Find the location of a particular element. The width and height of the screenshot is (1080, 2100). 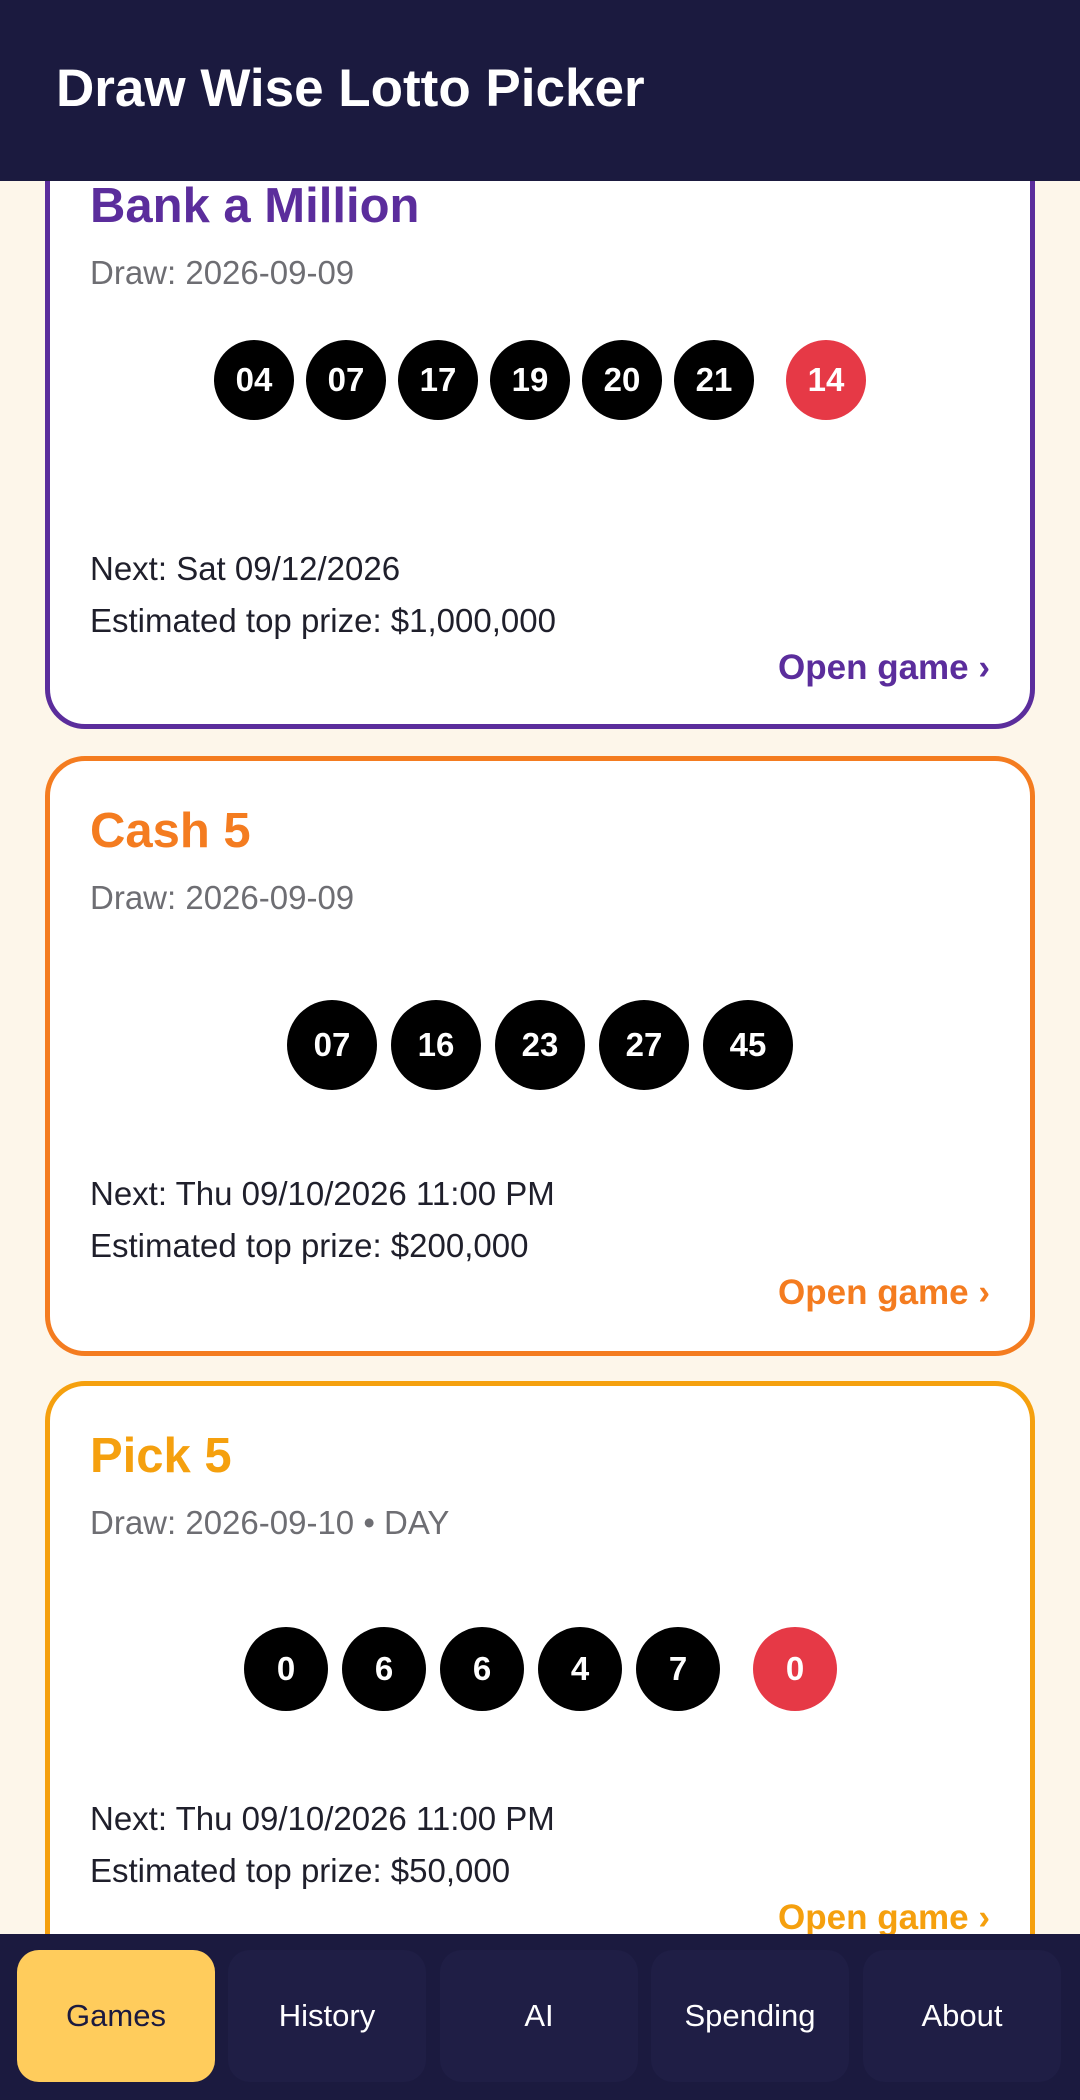

number-ball: 4 is located at coordinates (580, 1669).